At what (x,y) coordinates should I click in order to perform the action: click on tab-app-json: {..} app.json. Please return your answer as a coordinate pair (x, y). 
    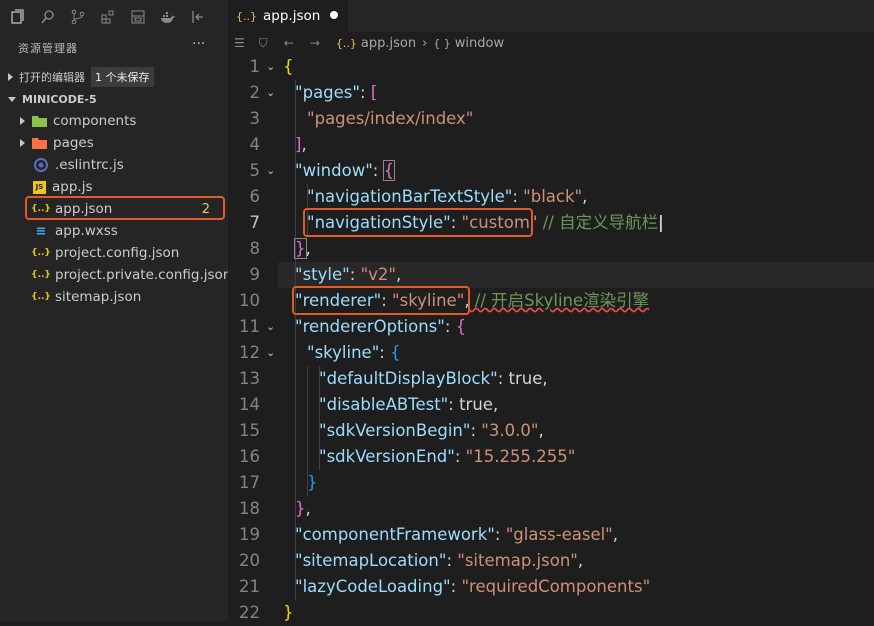
    Looking at the image, I should click on (288, 16).